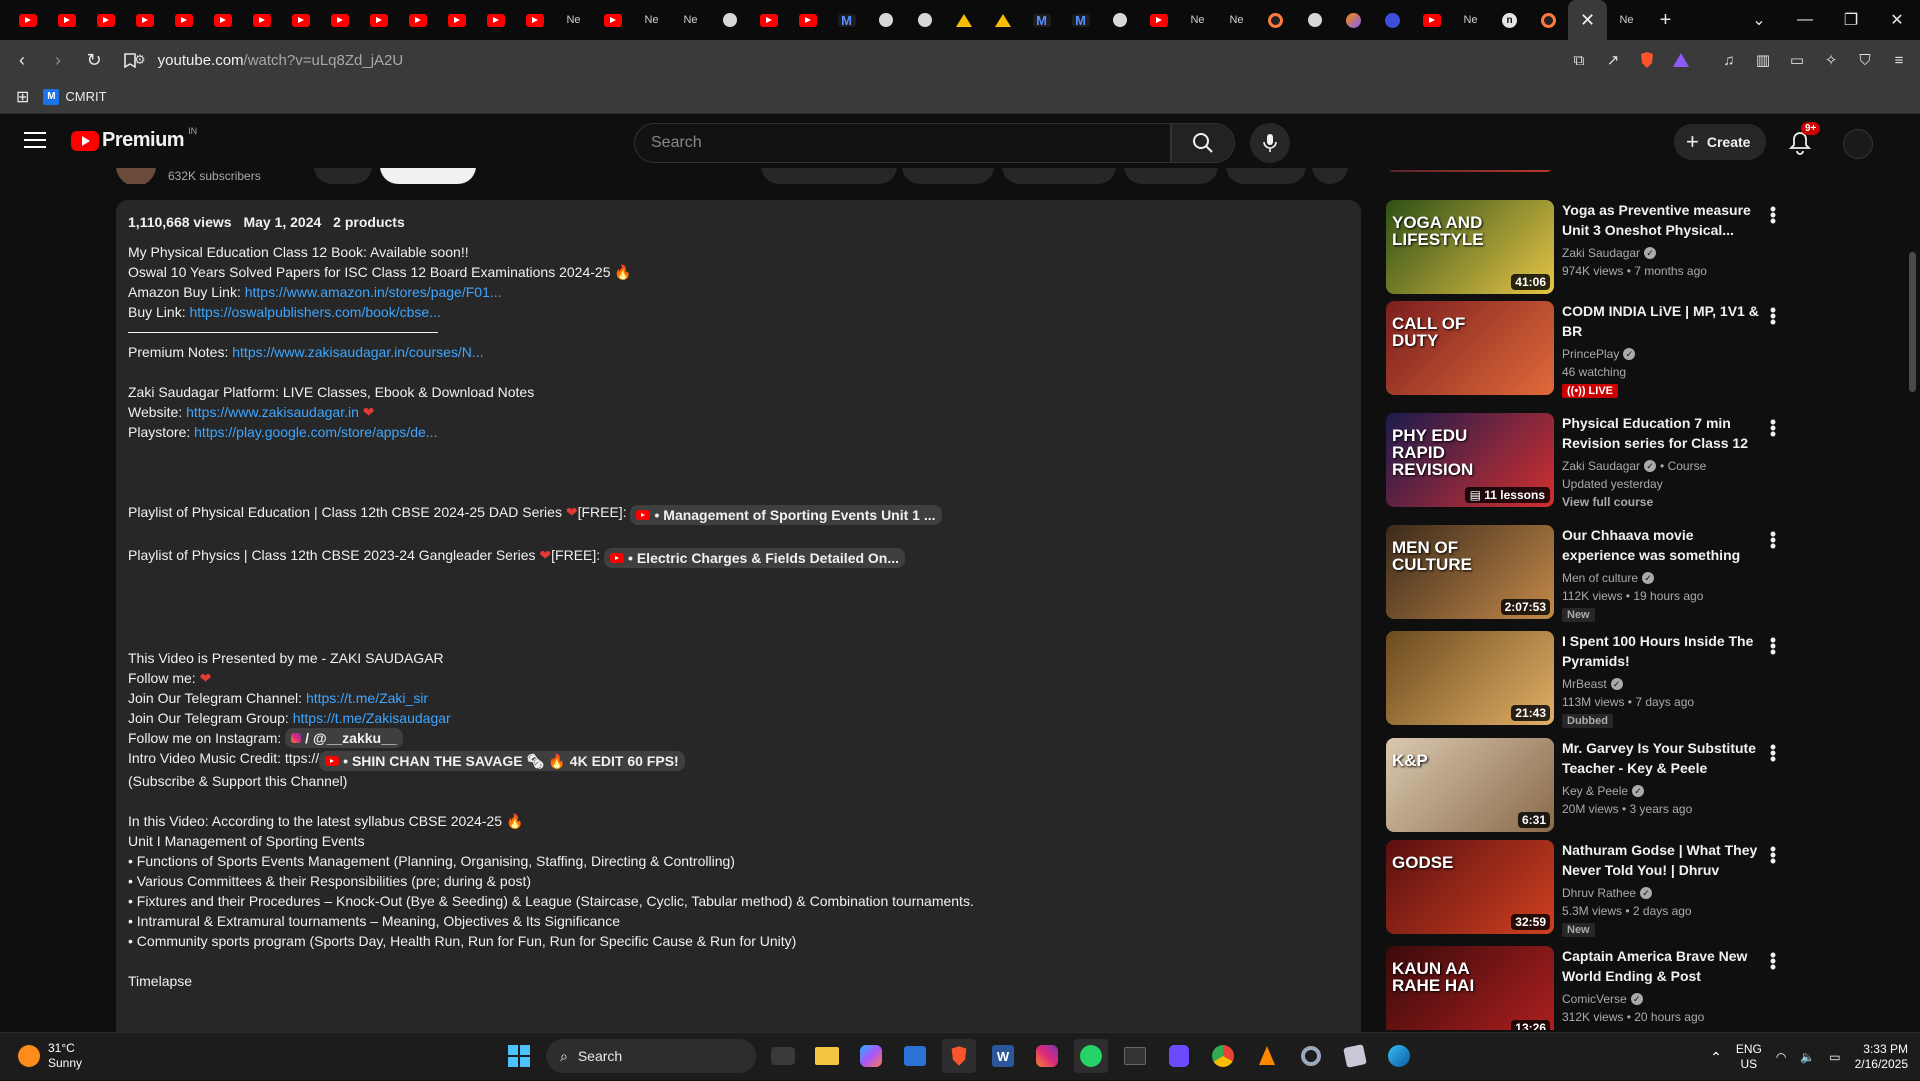 Image resolution: width=1920 pixels, height=1081 pixels. What do you see at coordinates (1223, 1056) in the screenshot?
I see `chrome-icon` at bounding box center [1223, 1056].